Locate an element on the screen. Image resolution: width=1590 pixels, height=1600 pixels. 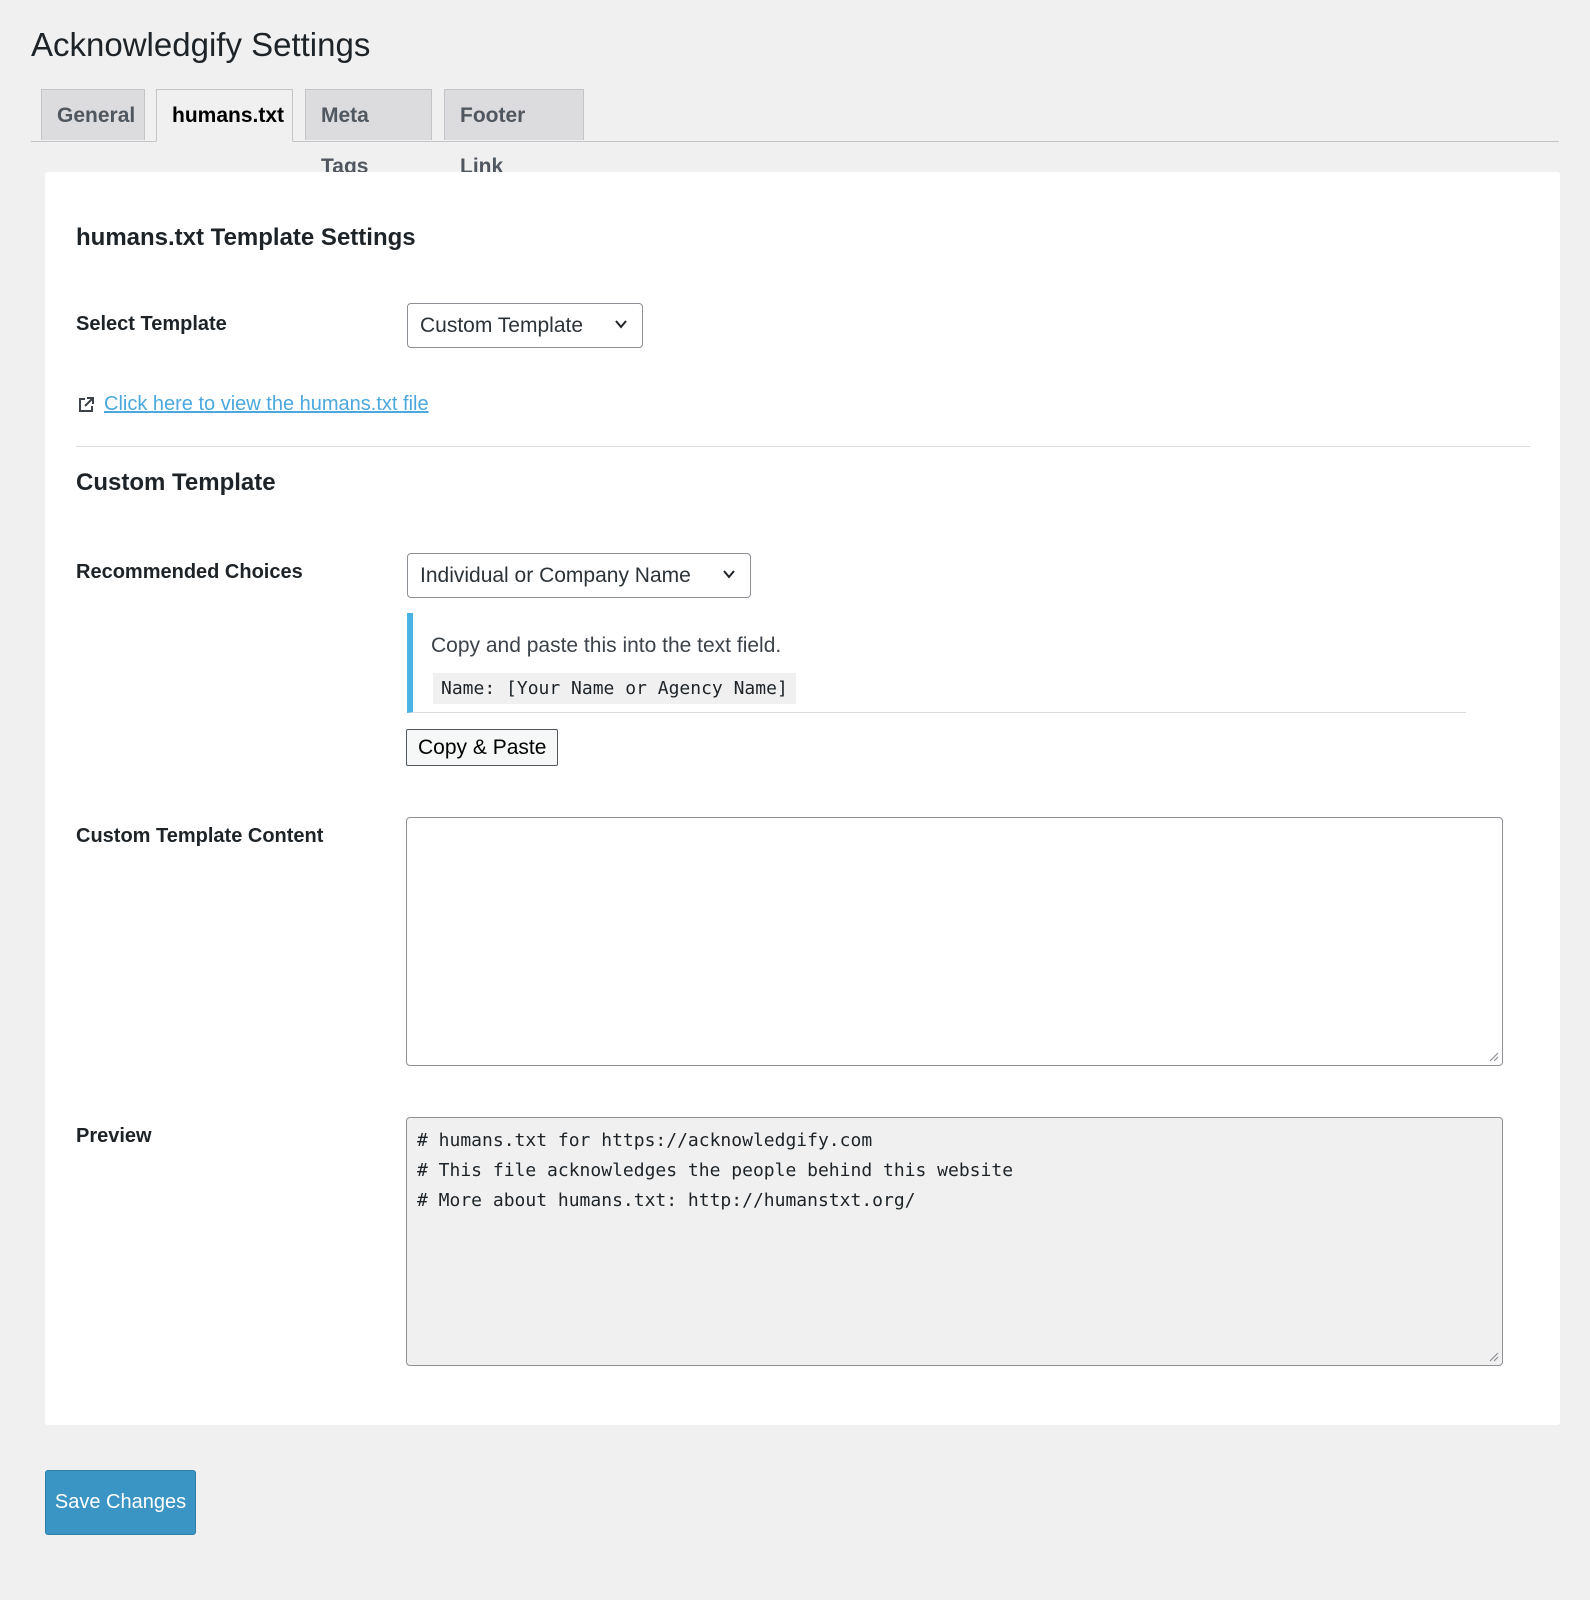
section-divider is located at coordinates (803, 446).